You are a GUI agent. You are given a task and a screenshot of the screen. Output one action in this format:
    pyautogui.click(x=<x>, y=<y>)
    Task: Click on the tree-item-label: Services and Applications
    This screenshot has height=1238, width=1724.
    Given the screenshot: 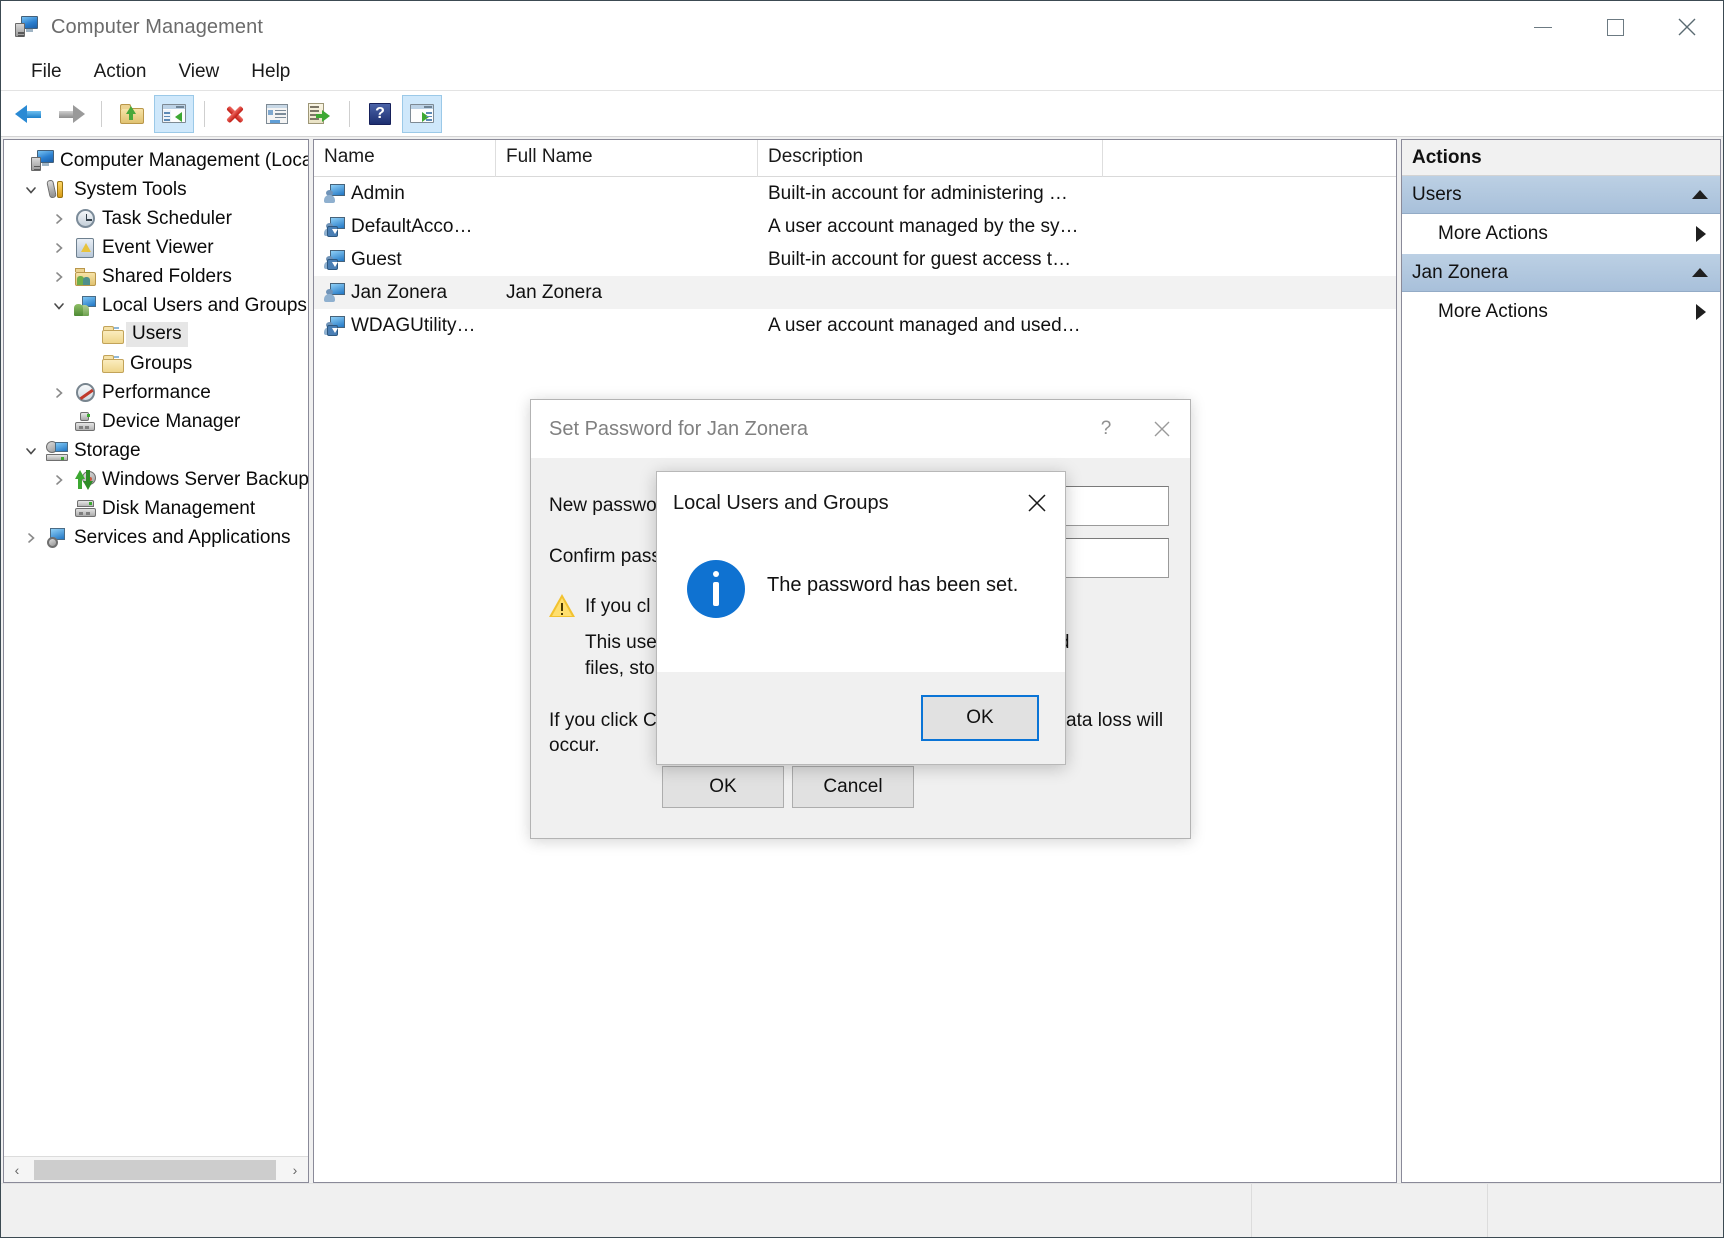 What is the action you would take?
    pyautogui.click(x=182, y=537)
    